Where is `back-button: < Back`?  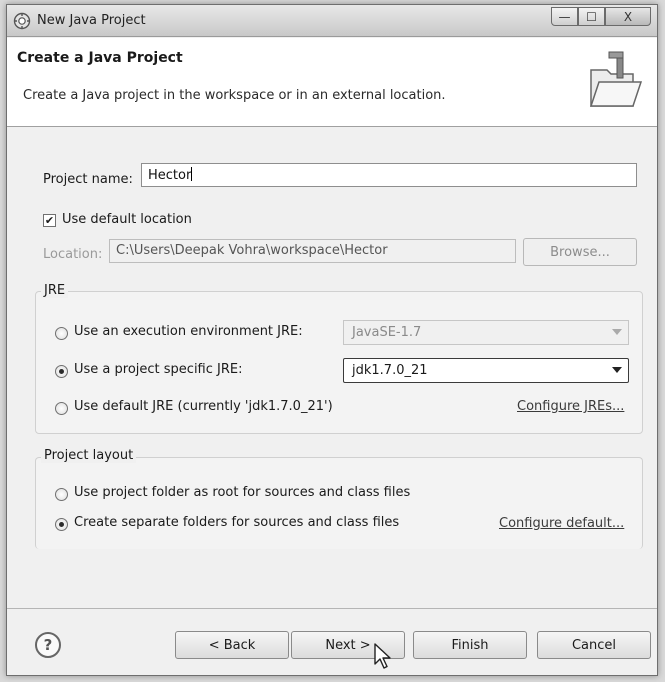
back-button: < Back is located at coordinates (232, 645).